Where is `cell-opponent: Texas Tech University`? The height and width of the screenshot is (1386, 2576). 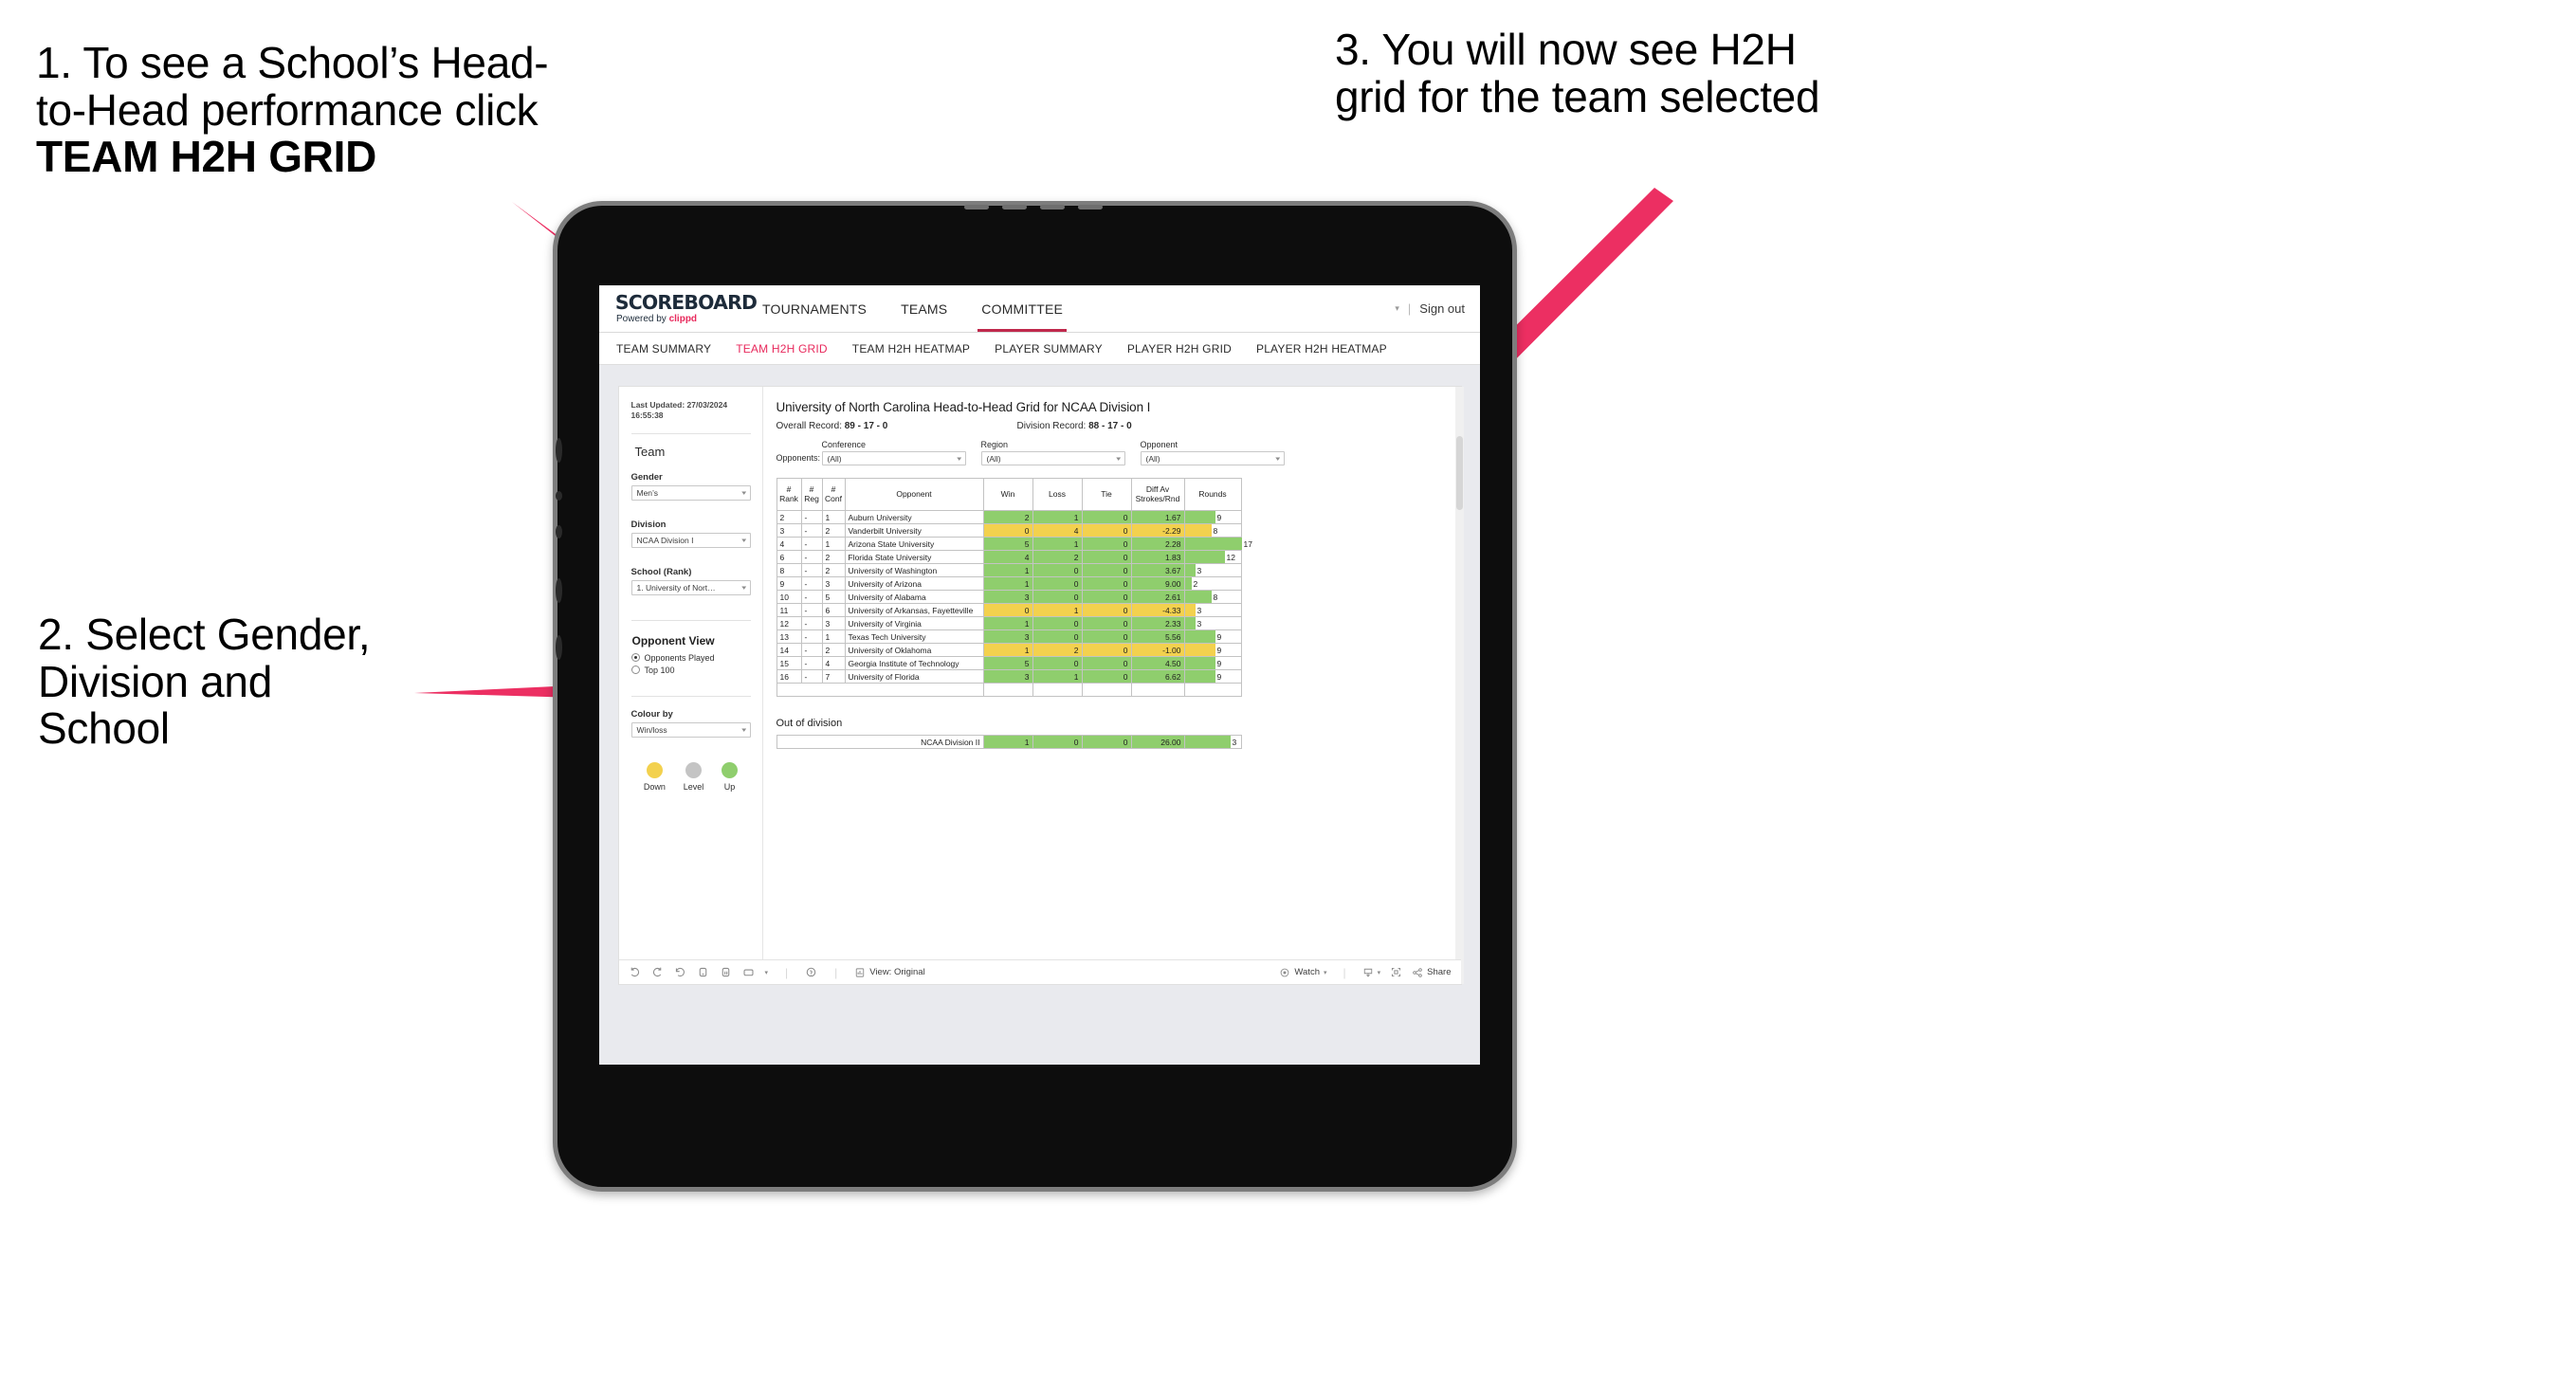 cell-opponent: Texas Tech University is located at coordinates (914, 637).